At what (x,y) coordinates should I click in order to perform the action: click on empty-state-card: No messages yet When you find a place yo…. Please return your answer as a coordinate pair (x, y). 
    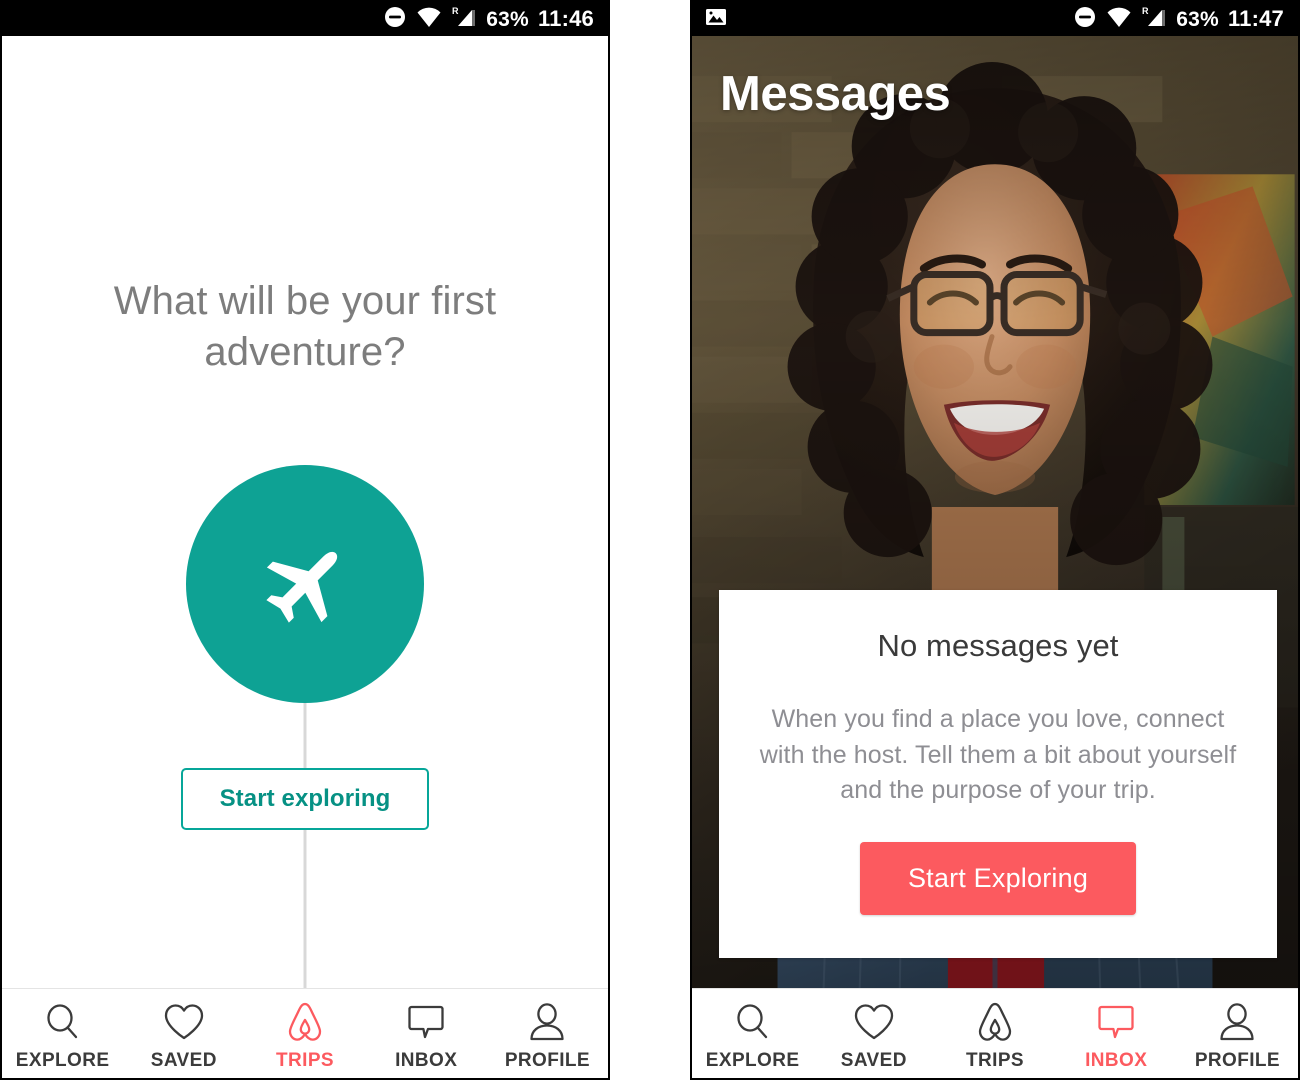
    Looking at the image, I should click on (998, 774).